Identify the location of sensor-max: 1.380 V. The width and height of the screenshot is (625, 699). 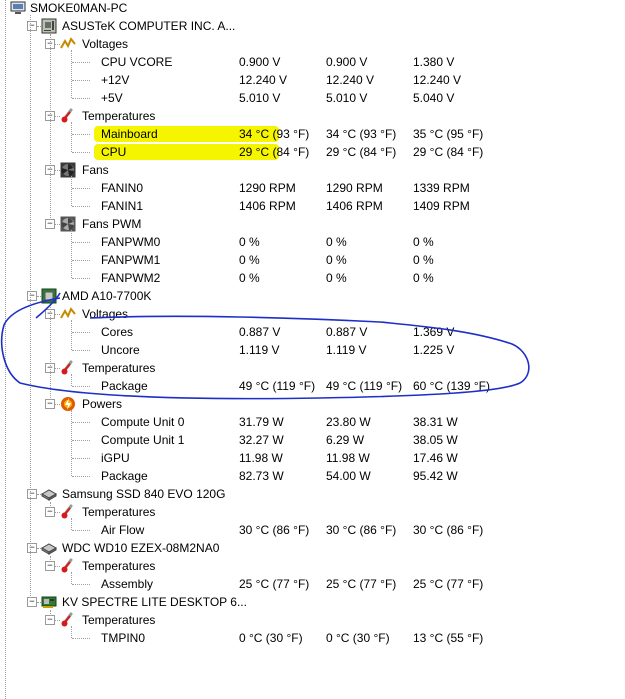
(434, 62).